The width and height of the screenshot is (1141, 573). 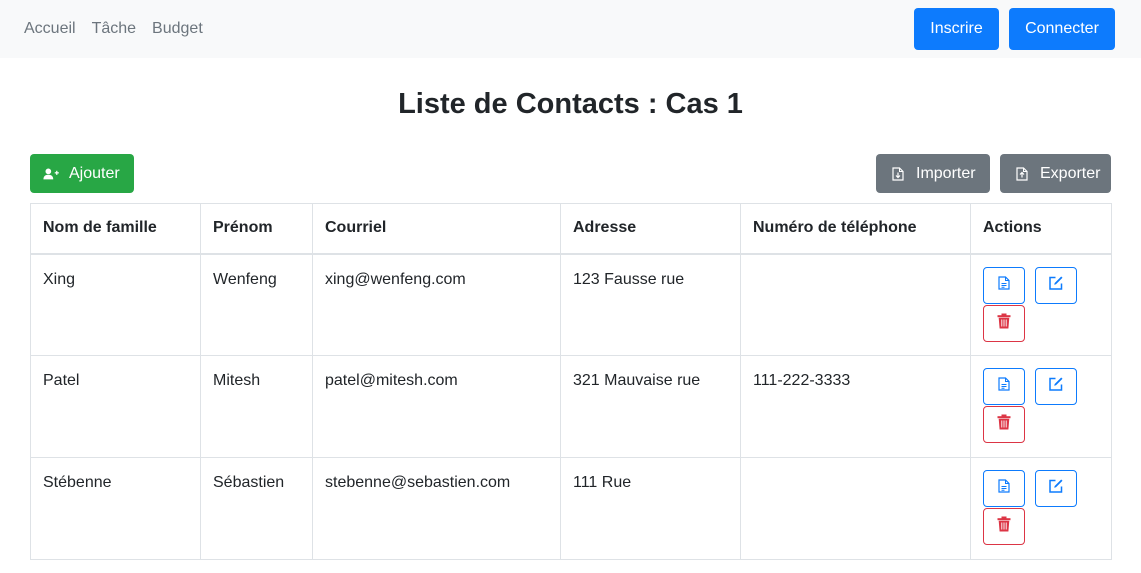 I want to click on column-header-email: Courriel, so click(x=436, y=229).